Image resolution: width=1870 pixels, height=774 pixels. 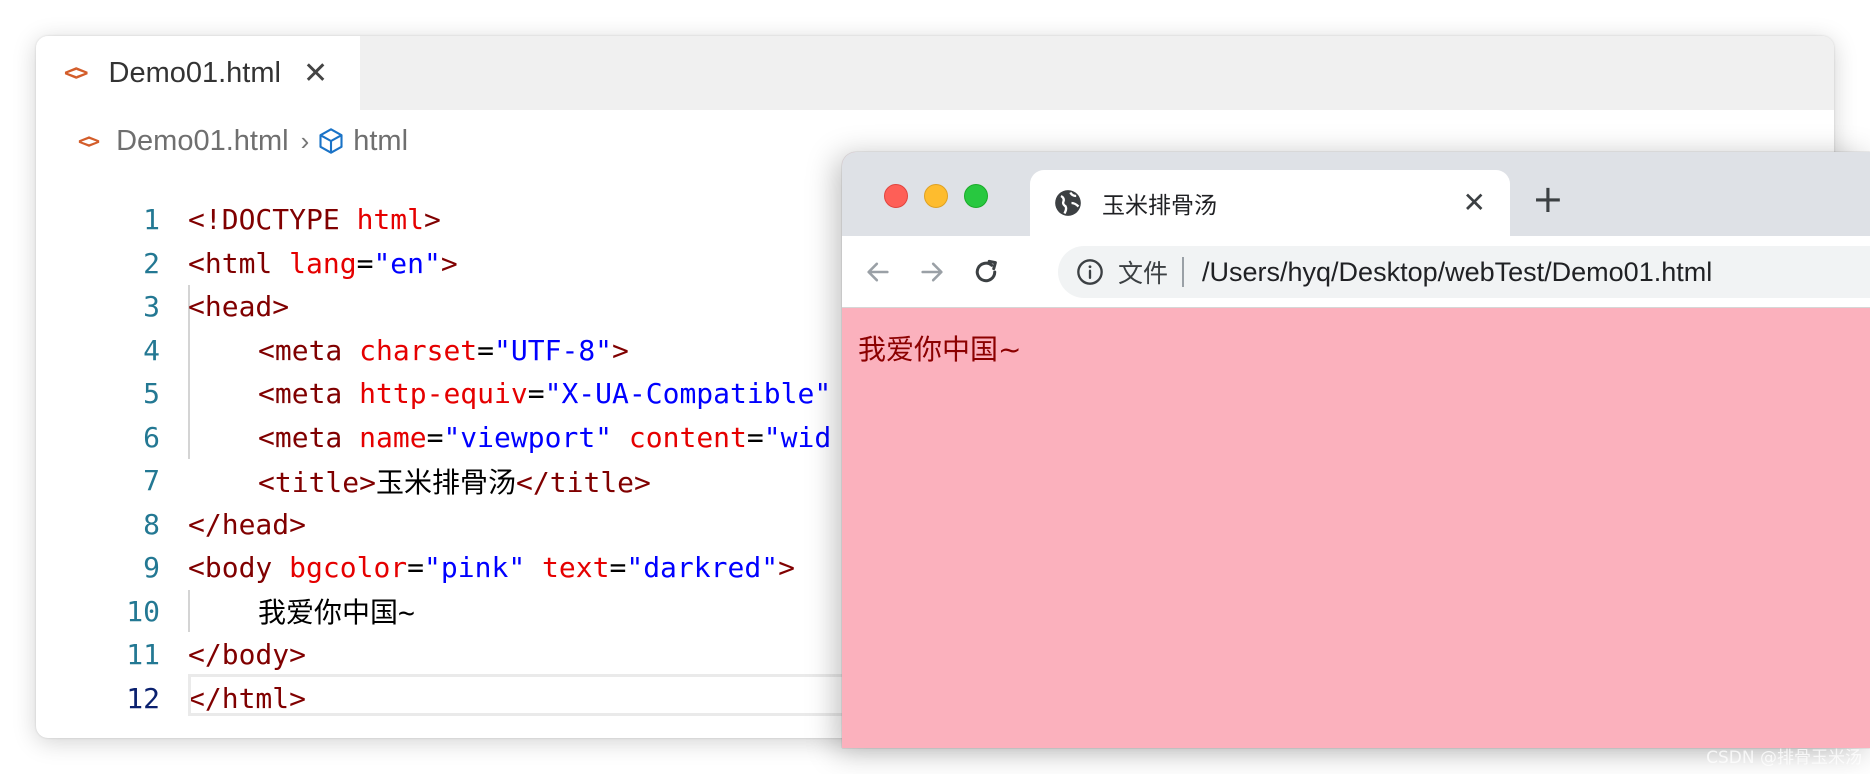 I want to click on code-token: lang, so click(x=323, y=263).